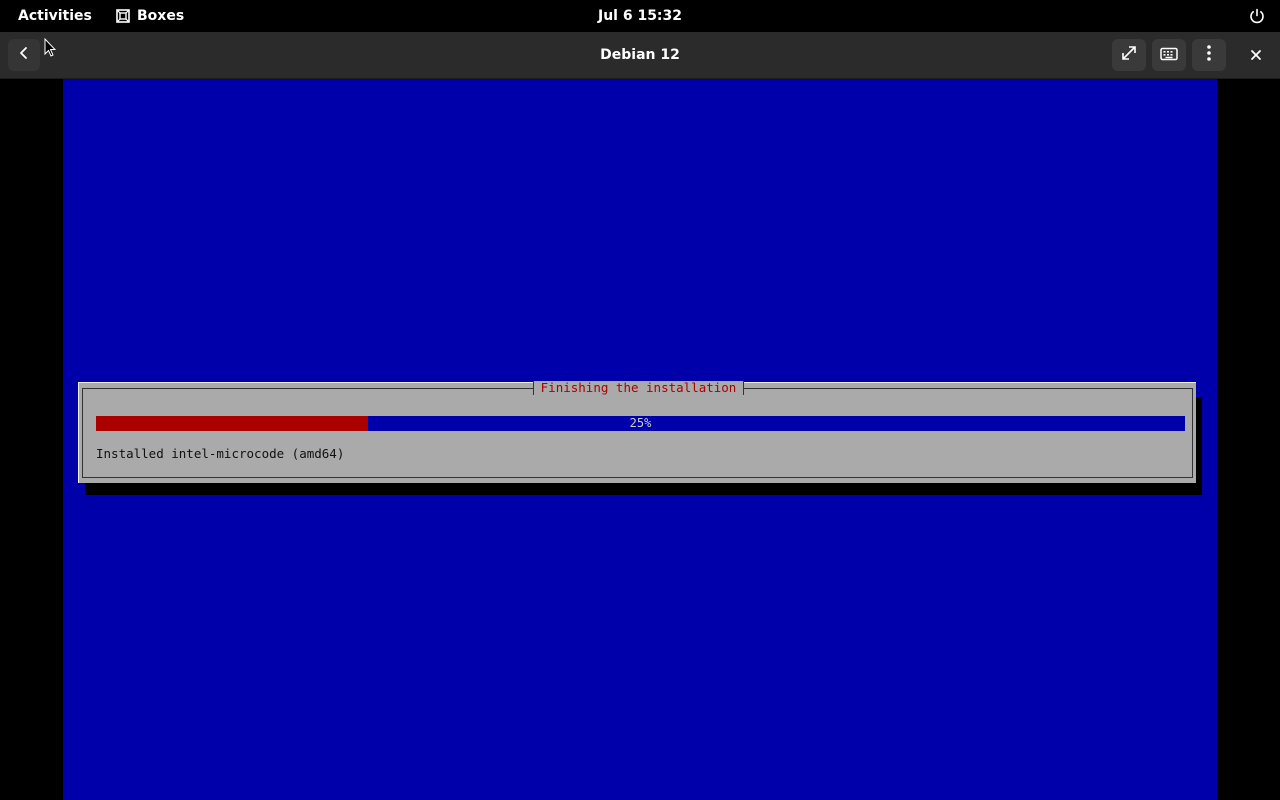 Image resolution: width=1280 pixels, height=800 pixels. I want to click on installer-status-text: Installed intel-microcode (amd64), so click(220, 453).